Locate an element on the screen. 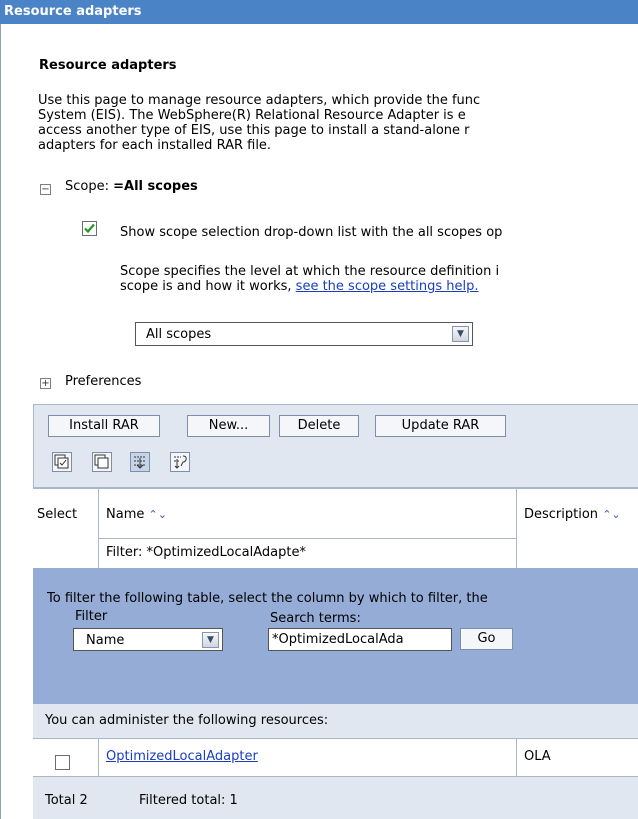 This screenshot has height=819, width=638. resource-adapter-link: OptimizedLocalAdapter is located at coordinates (182, 756).